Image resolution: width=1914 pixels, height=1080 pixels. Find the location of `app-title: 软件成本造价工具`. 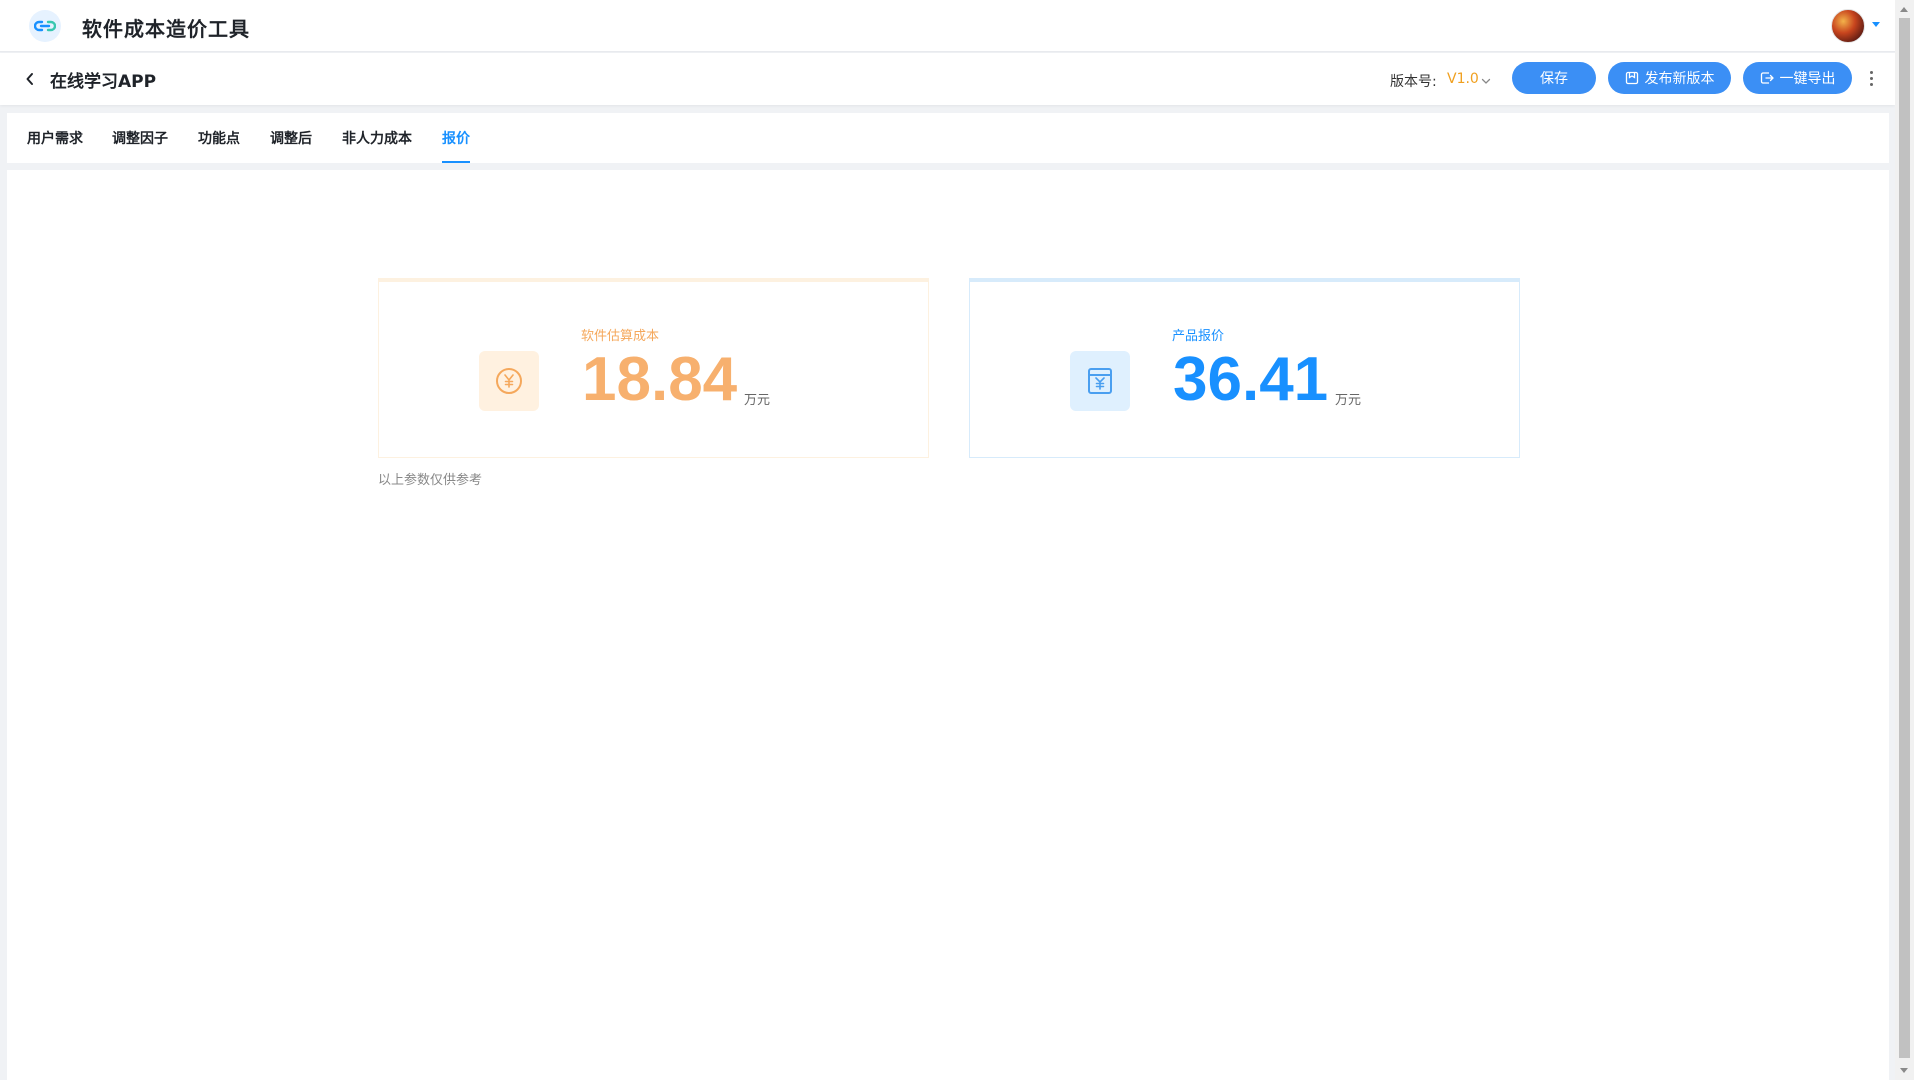

app-title: 软件成本造价工具 is located at coordinates (166, 29).